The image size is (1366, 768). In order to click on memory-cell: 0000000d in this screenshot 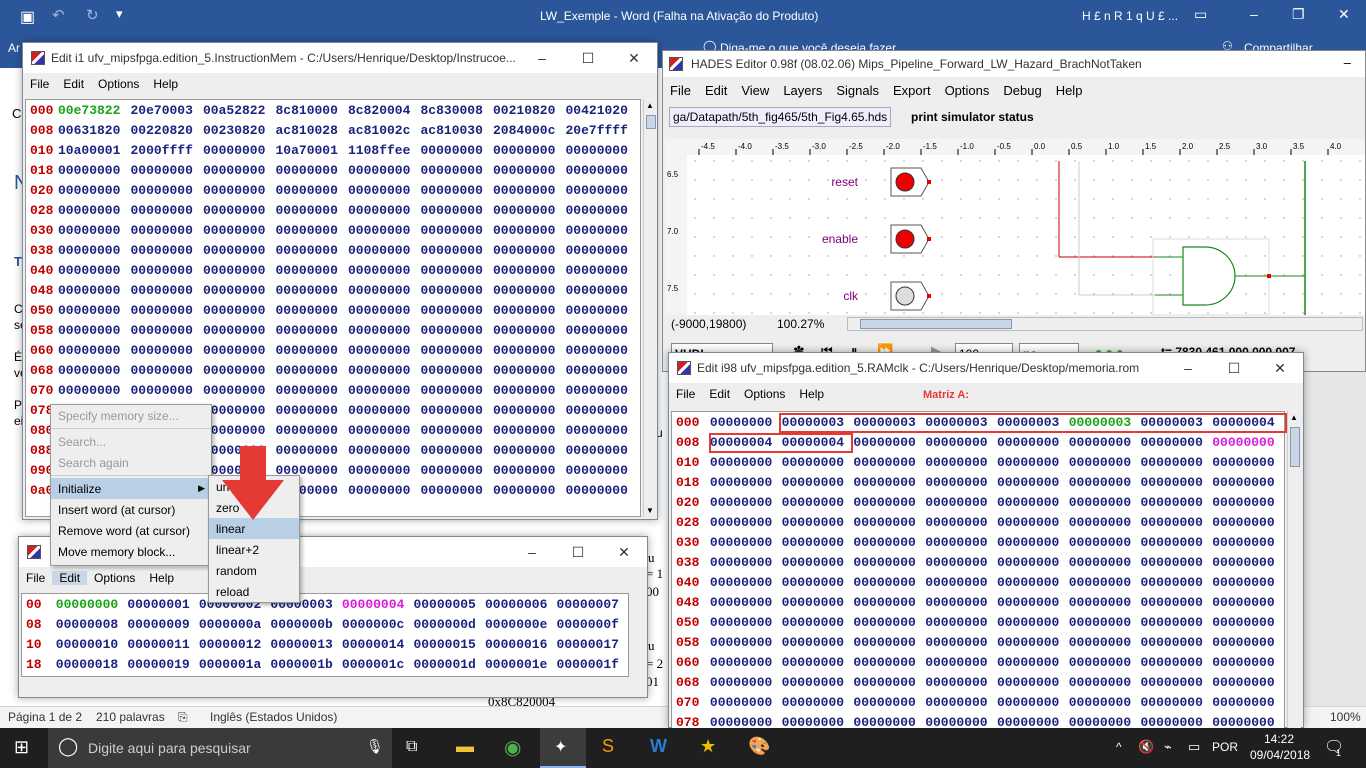, I will do `click(449, 624)`.